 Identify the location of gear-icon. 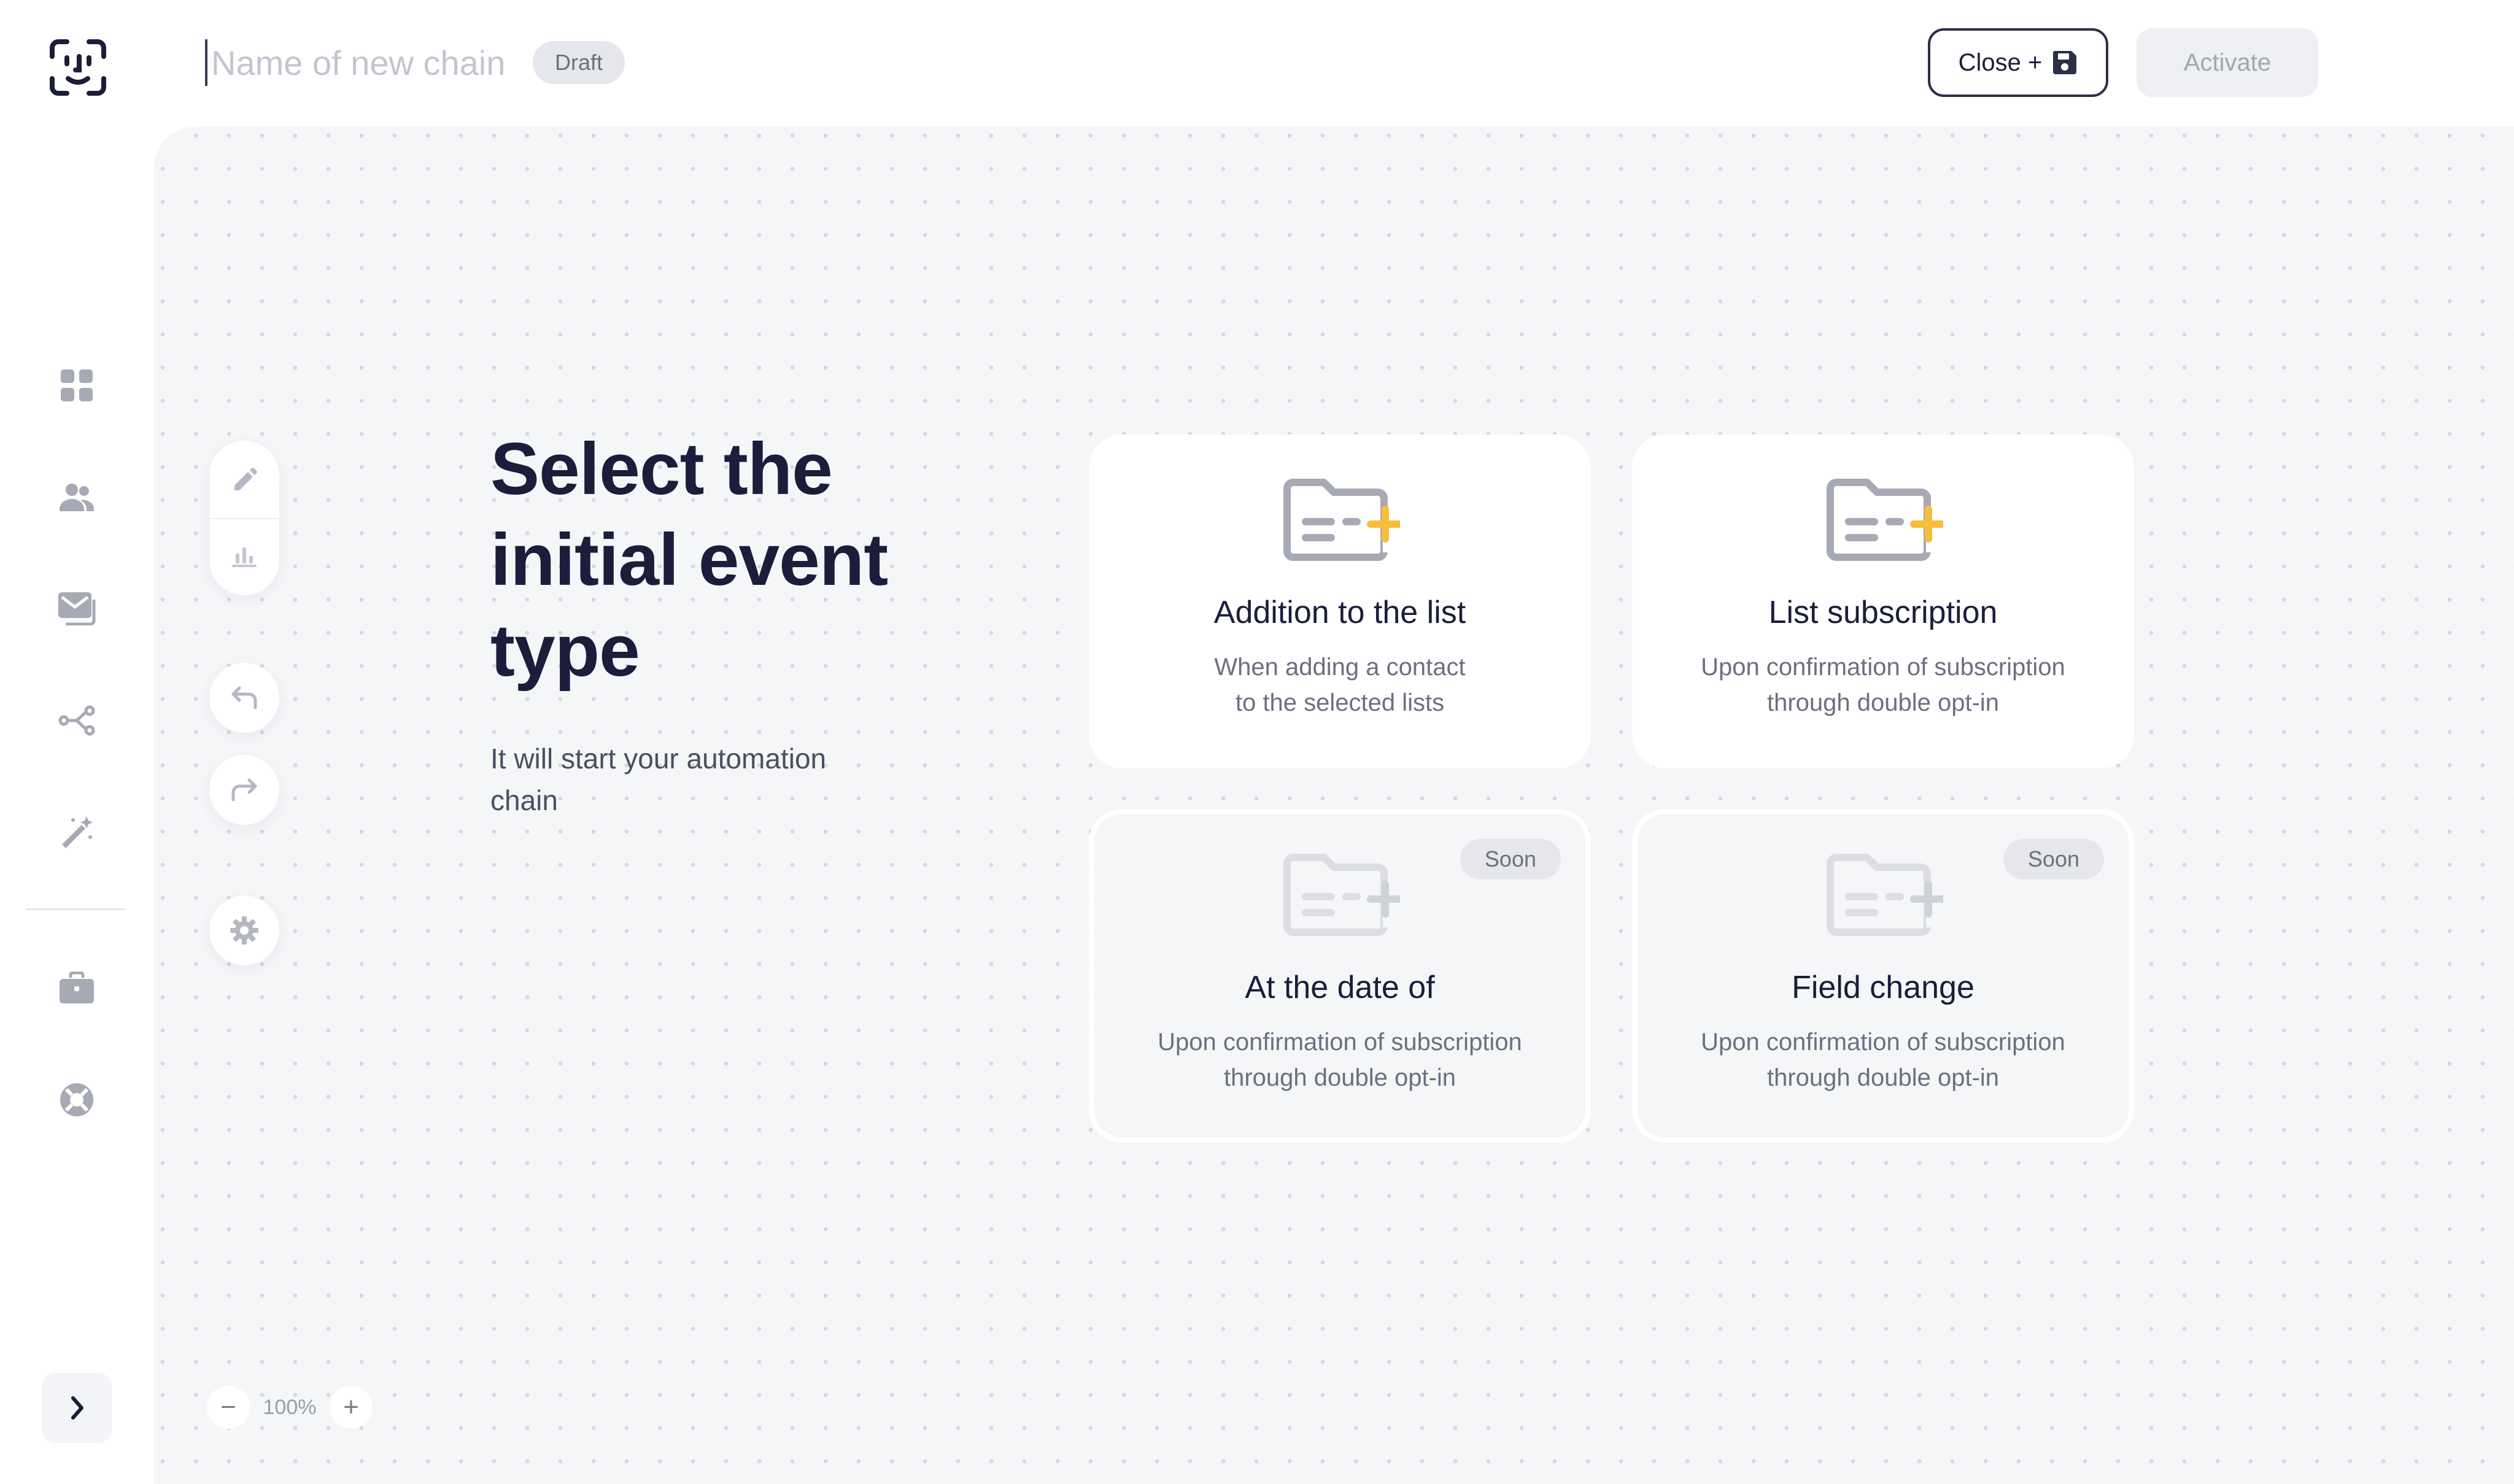
(245, 930).